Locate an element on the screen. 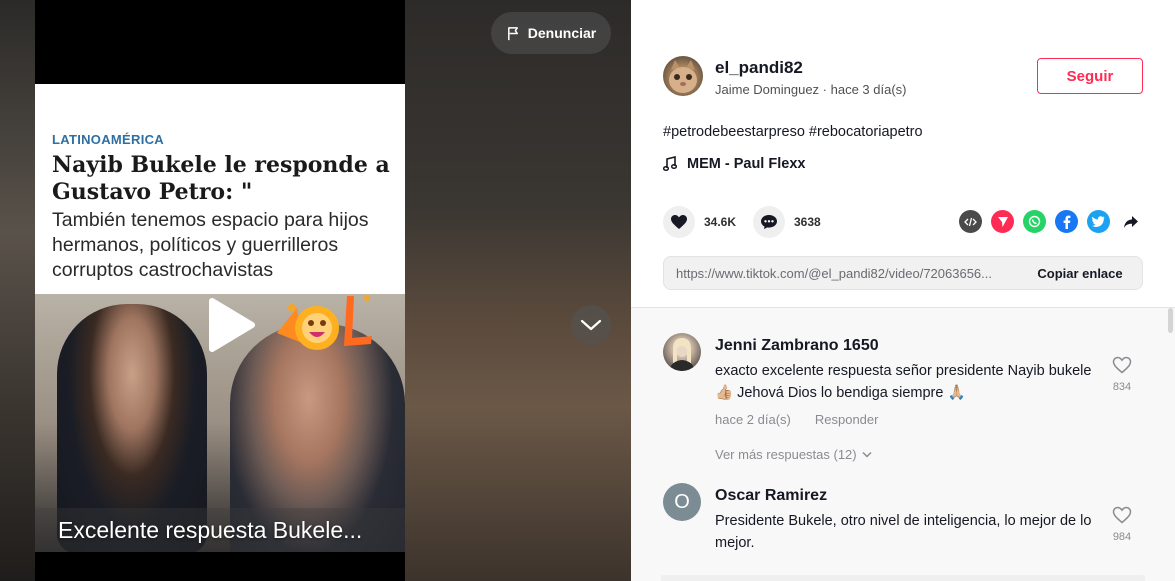 The image size is (1175, 581). video-letterbox-top is located at coordinates (220, 42).